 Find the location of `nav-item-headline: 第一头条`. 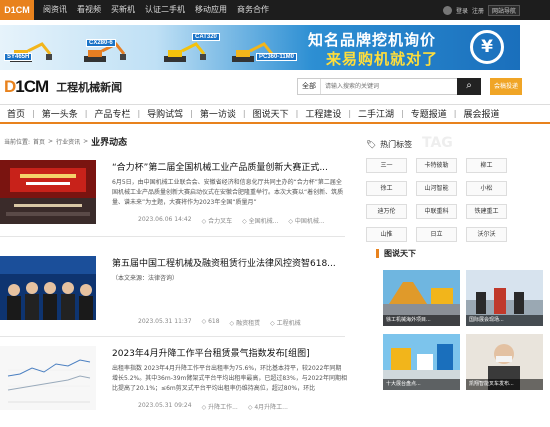

nav-item-headline: 第一头条 is located at coordinates (60, 113).